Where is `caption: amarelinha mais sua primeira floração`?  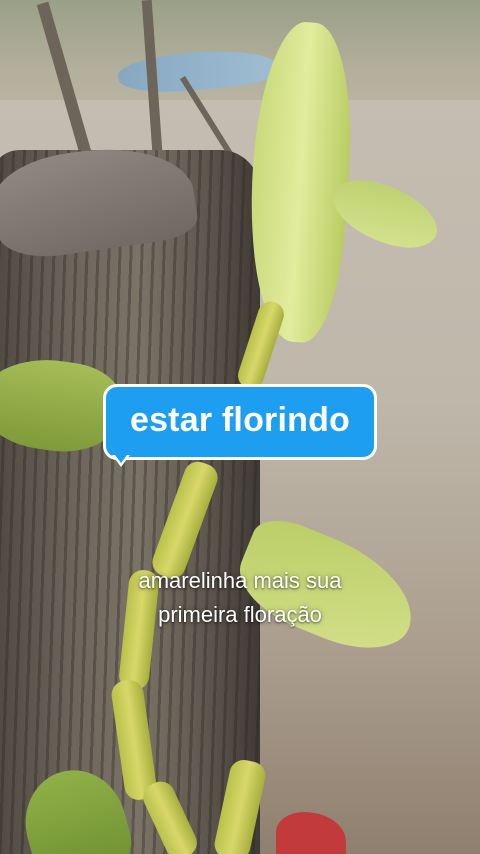 caption: amarelinha mais sua primeira floração is located at coordinates (240, 598).